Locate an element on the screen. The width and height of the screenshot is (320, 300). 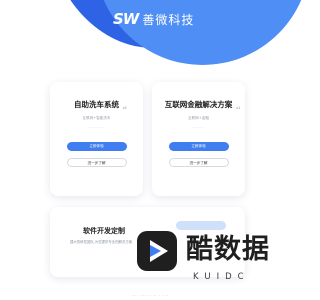
brand-logo: SW 善微科技 is located at coordinates (153, 19).